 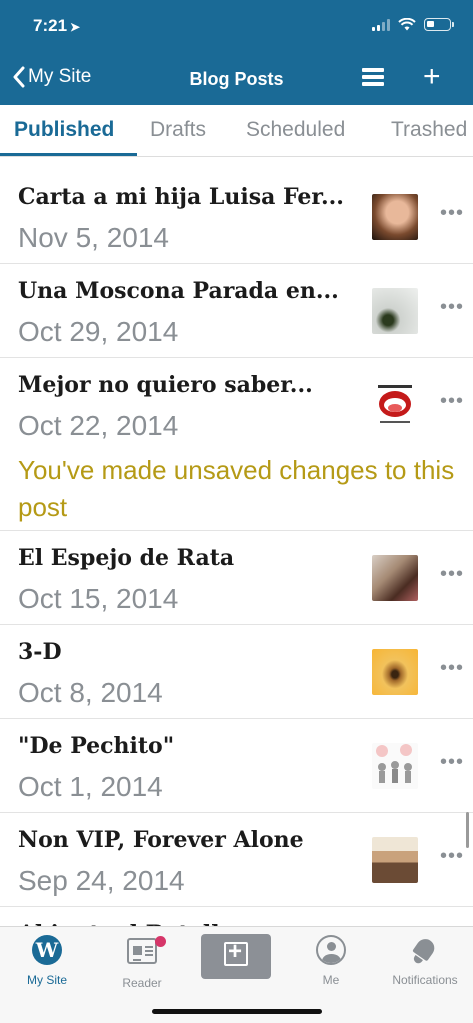 I want to click on status-icons, so click(x=413, y=24).